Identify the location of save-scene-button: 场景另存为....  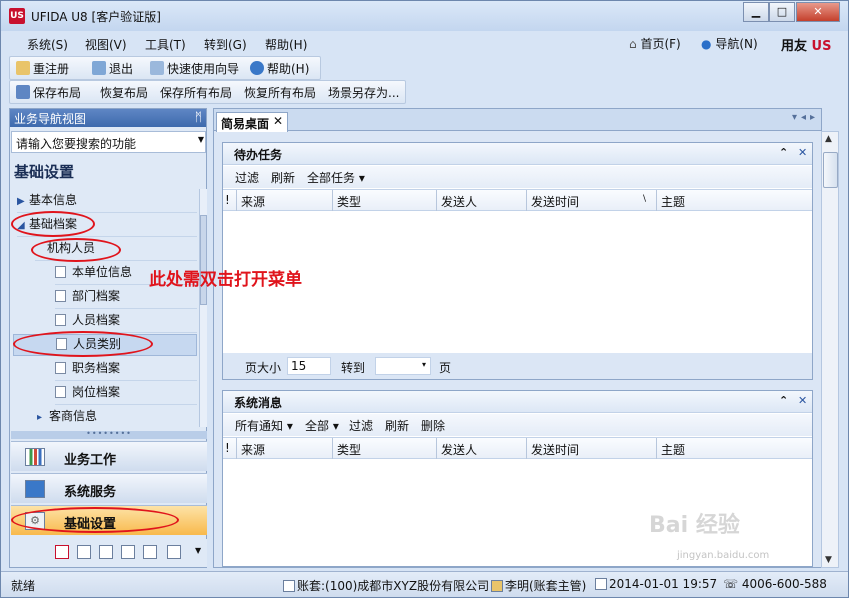
(363, 92).